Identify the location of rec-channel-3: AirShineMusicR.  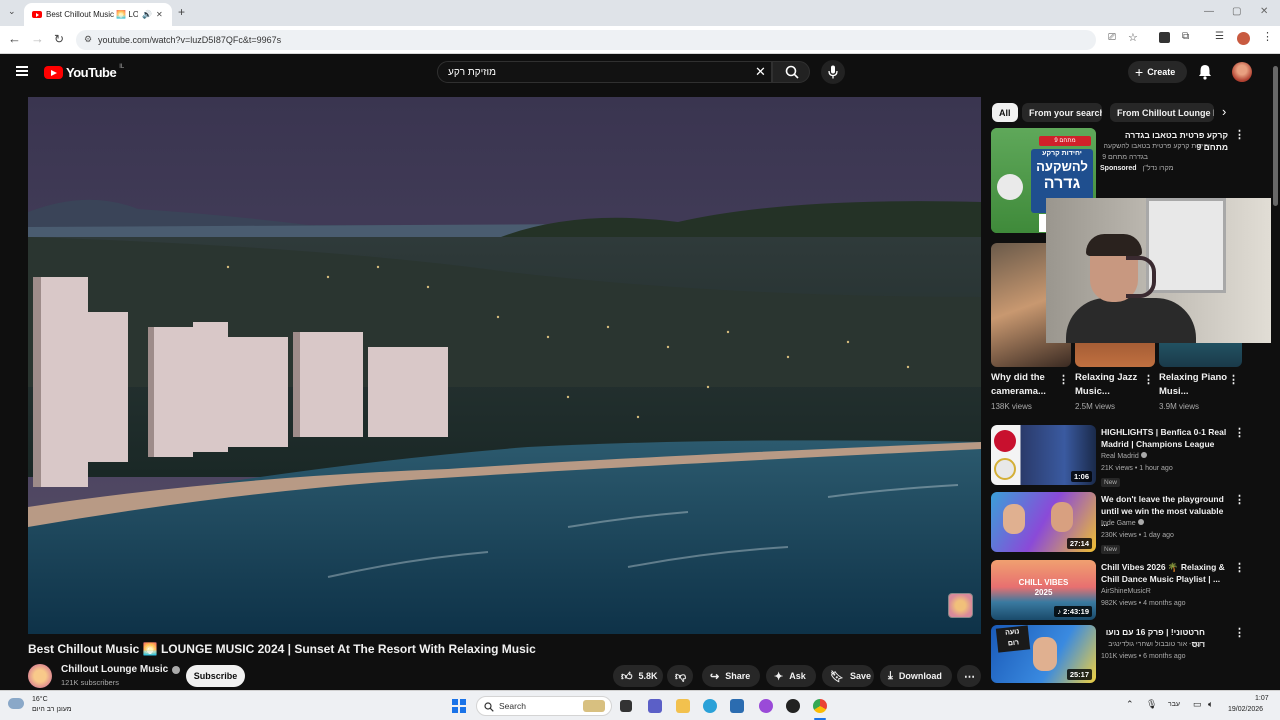
(1126, 592).